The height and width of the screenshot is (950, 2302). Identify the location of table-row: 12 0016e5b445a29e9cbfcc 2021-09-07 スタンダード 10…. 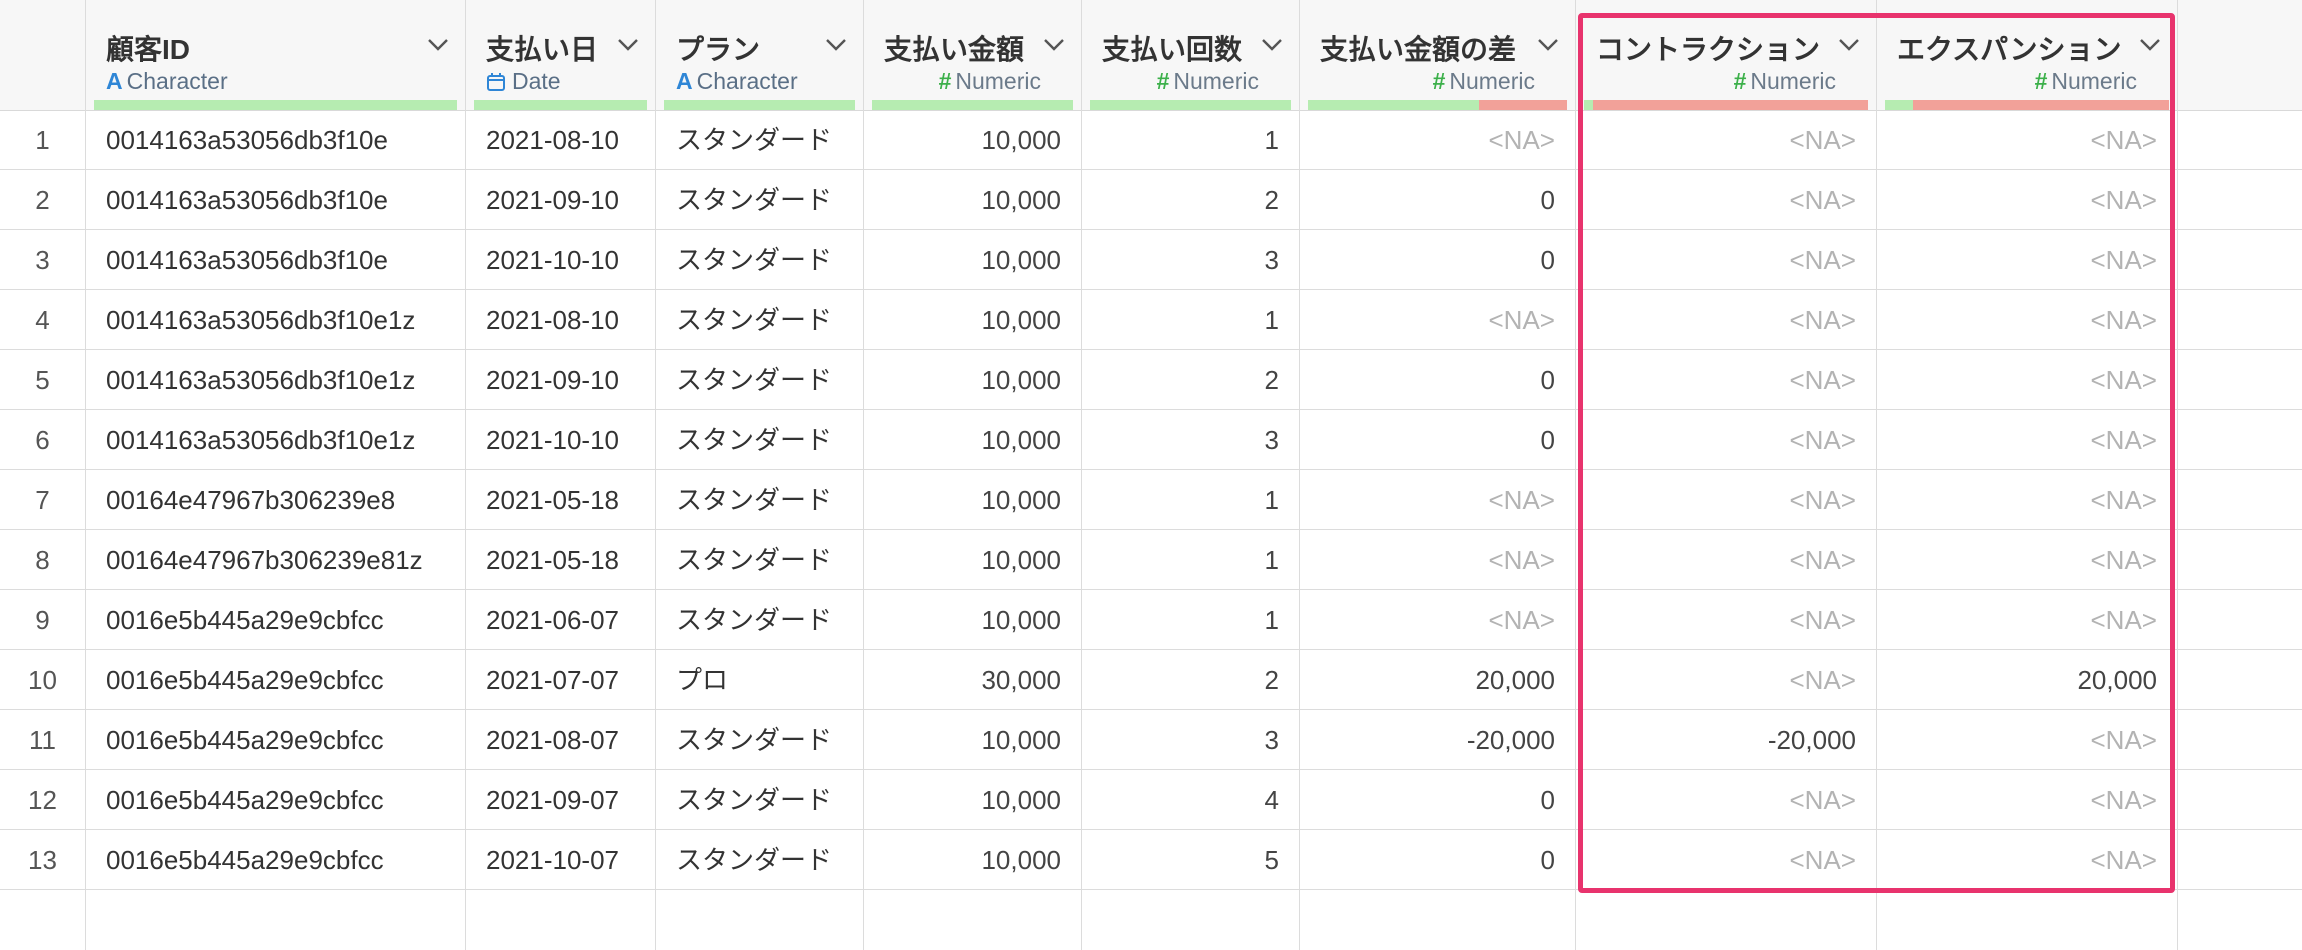
(1151, 800).